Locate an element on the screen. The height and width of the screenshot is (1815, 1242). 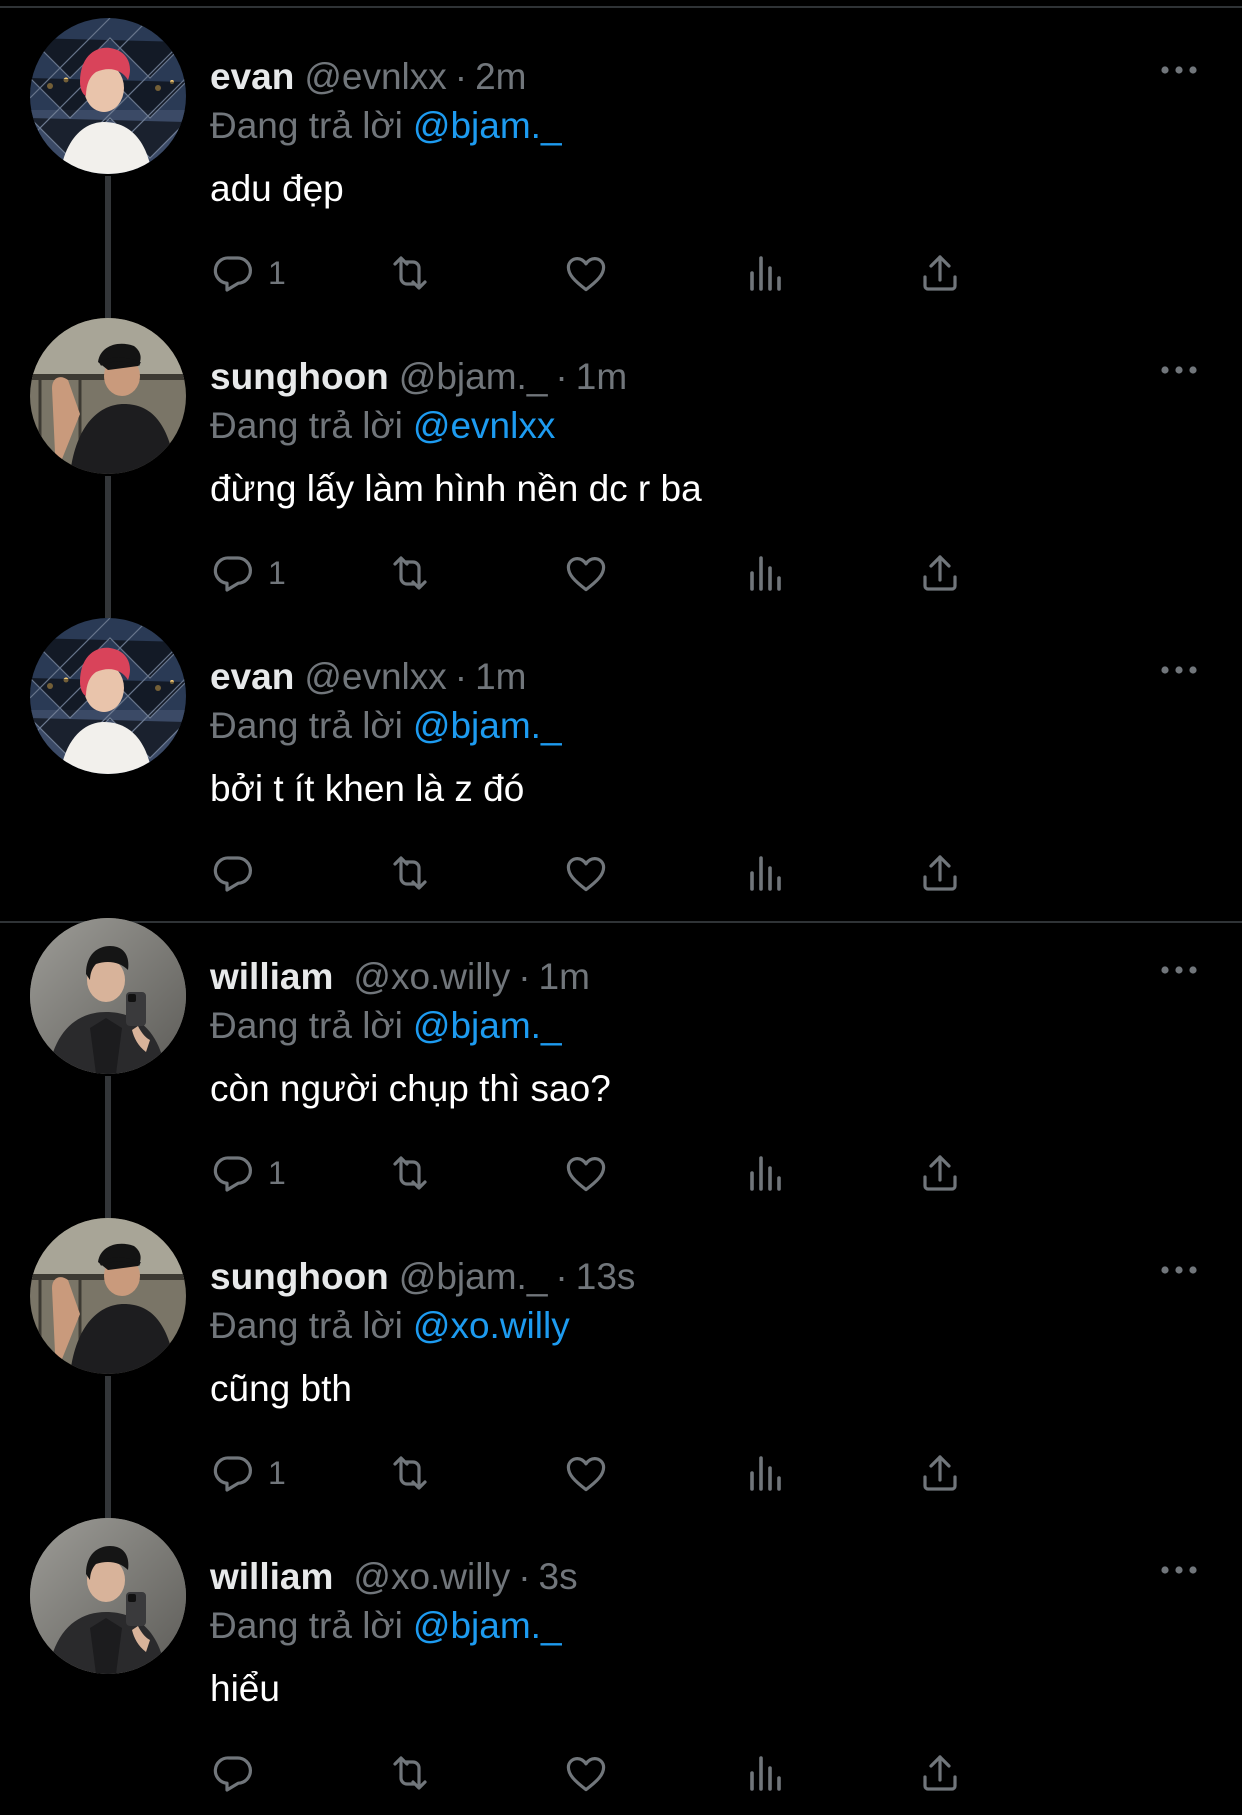
tweet-header: william @xo.willy · 1m is located at coordinates (400, 977).